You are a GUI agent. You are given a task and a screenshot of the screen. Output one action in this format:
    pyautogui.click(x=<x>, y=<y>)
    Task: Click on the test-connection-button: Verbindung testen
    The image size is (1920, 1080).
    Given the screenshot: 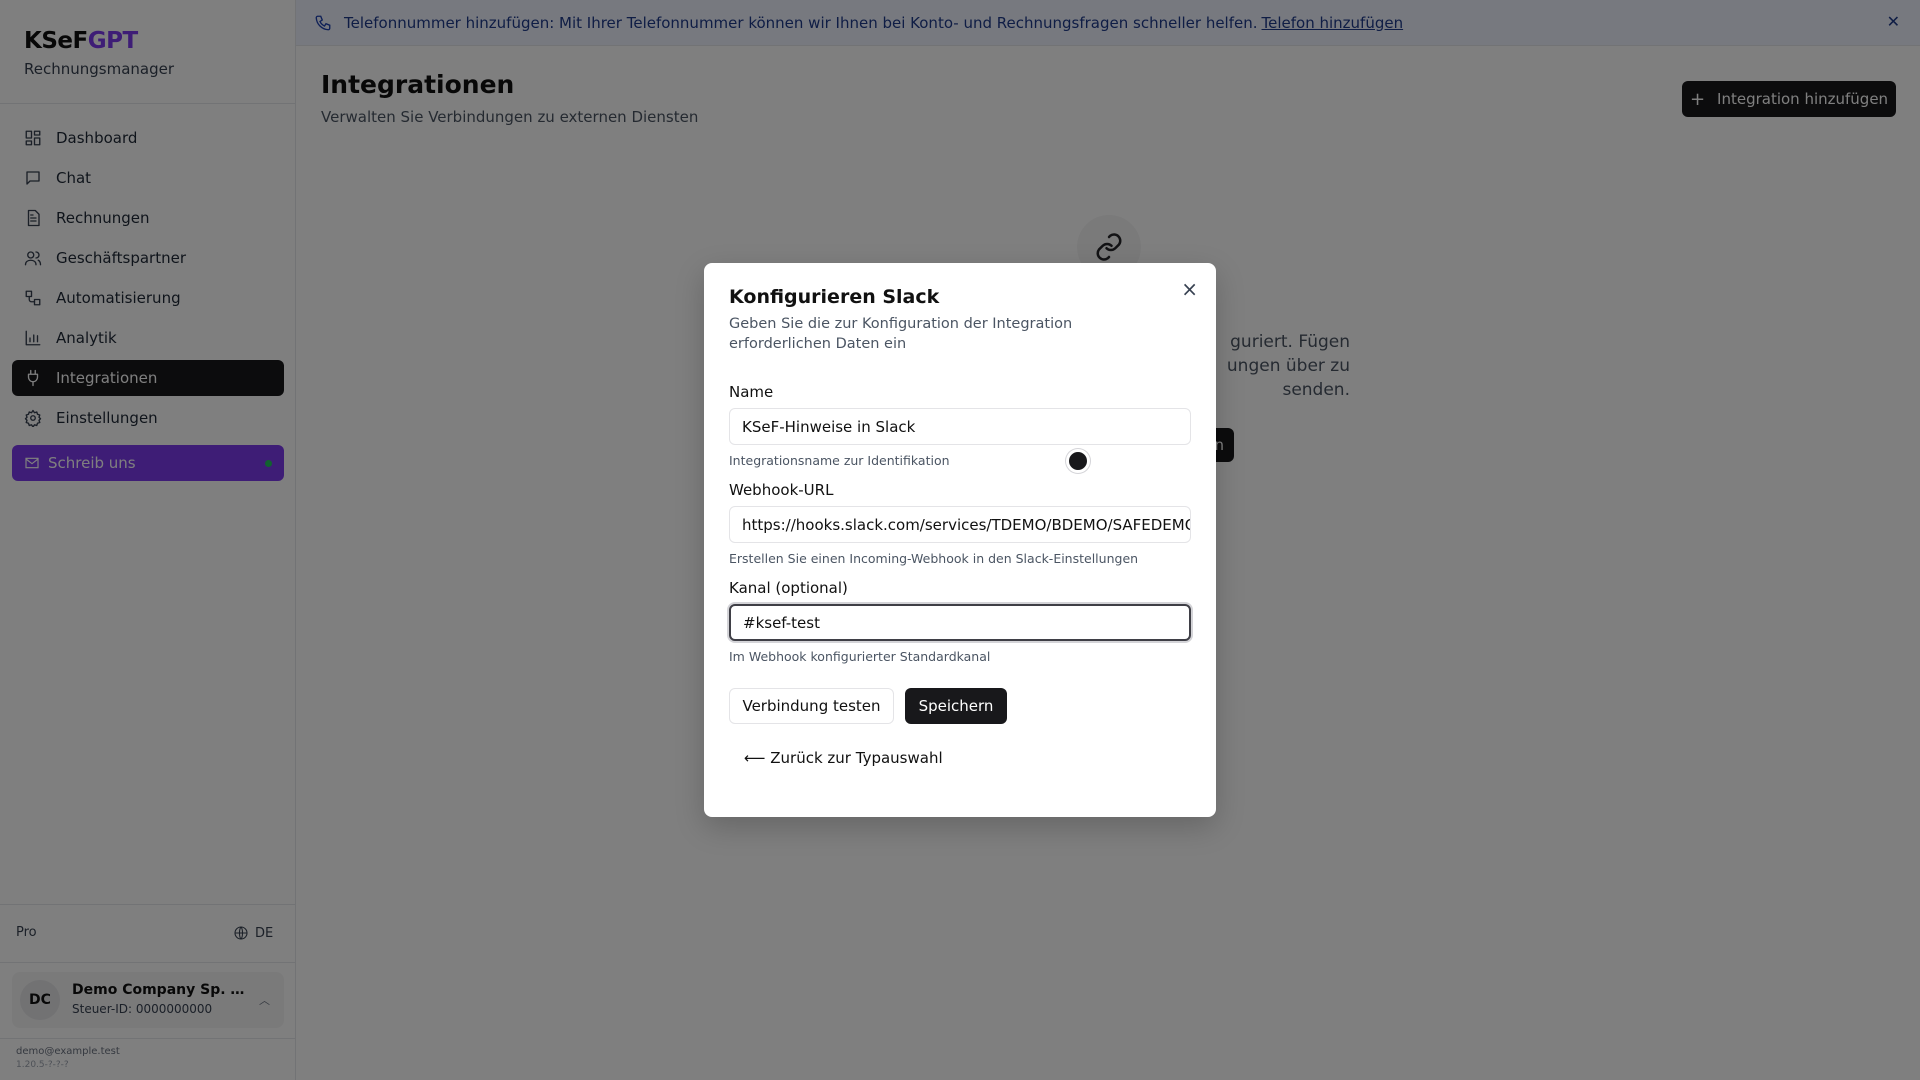 What is the action you would take?
    pyautogui.click(x=811, y=706)
    